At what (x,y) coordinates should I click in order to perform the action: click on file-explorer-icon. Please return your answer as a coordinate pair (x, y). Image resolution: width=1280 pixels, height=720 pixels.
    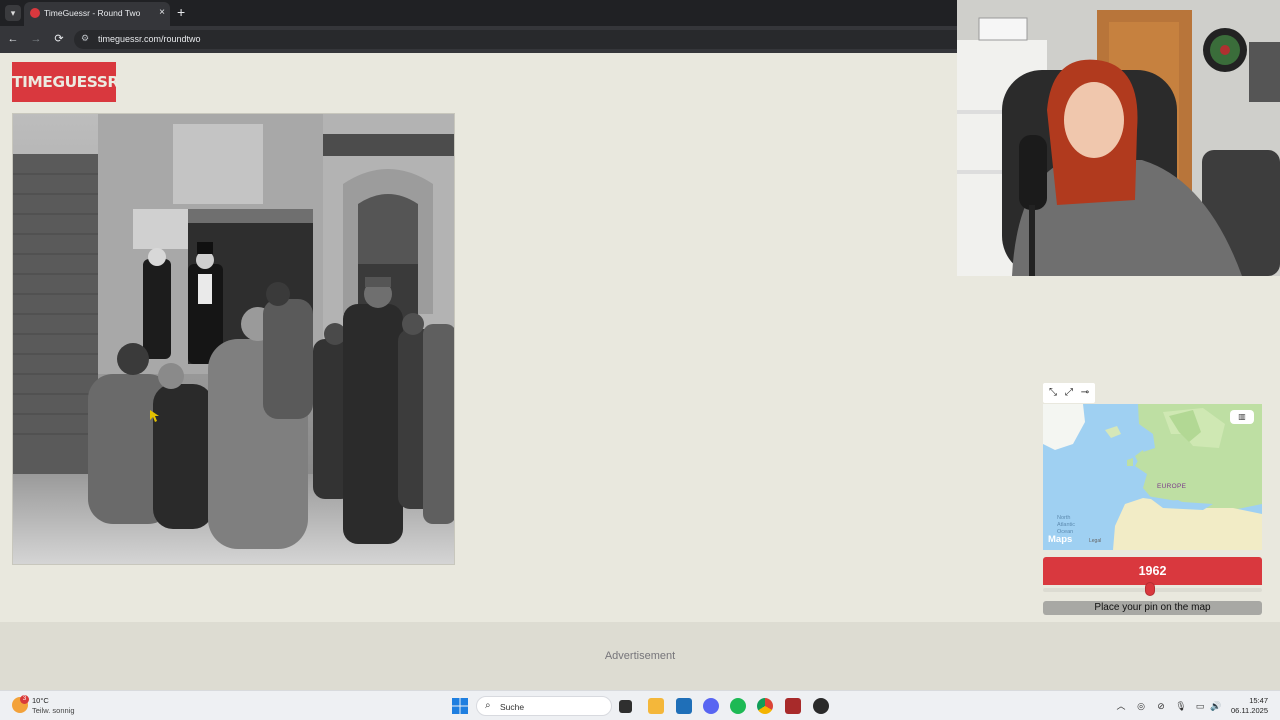
    Looking at the image, I should click on (656, 706).